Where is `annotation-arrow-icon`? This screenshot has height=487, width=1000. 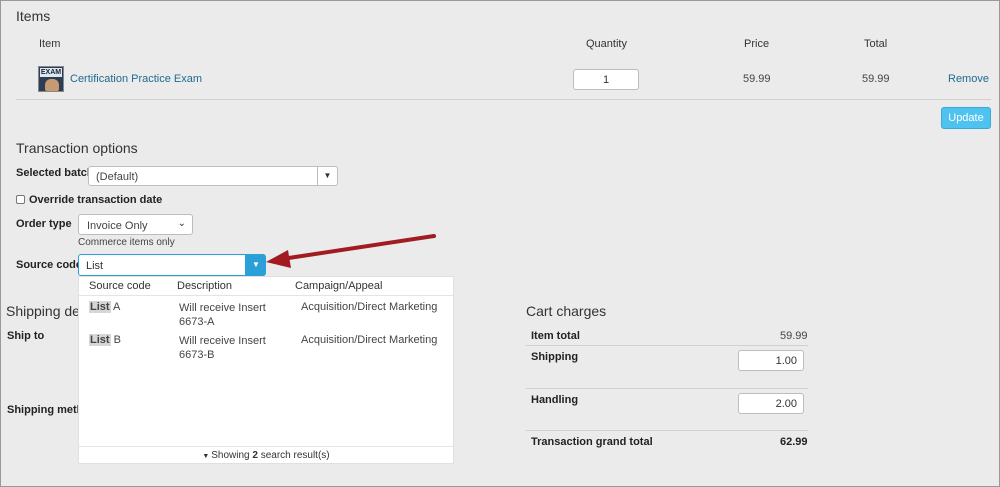 annotation-arrow-icon is located at coordinates (351, 251).